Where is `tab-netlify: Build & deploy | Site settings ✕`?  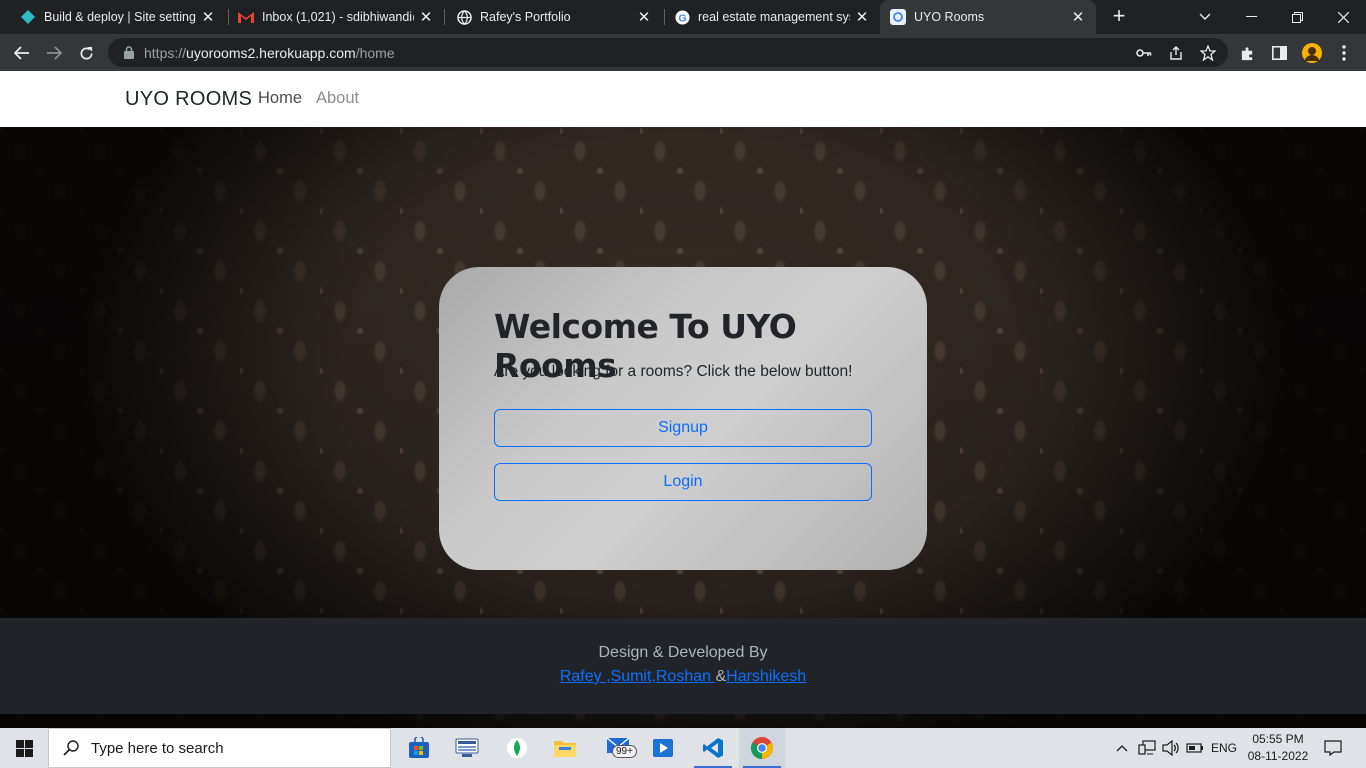 tab-netlify: Build & deploy | Site settings ✕ is located at coordinates (113, 17).